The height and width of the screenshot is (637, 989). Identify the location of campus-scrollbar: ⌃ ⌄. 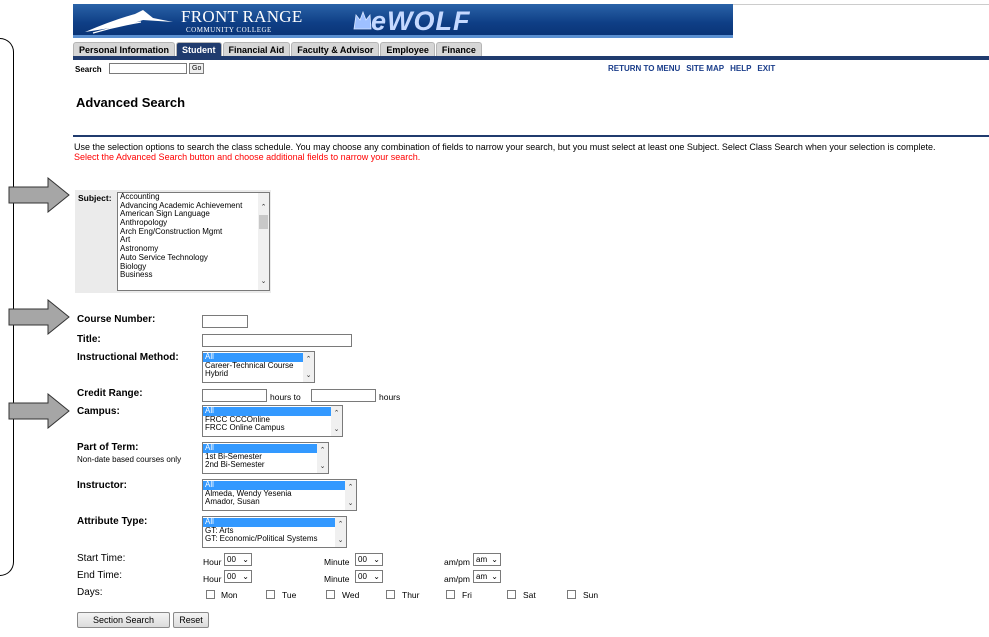
(336, 421).